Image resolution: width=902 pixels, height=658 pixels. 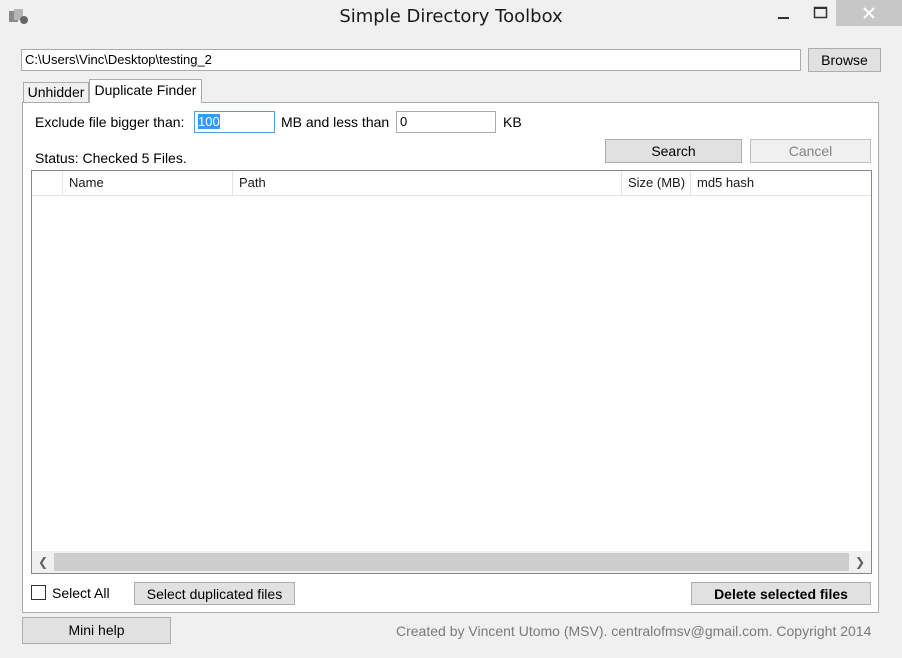 I want to click on column-header-check, so click(x=47, y=183).